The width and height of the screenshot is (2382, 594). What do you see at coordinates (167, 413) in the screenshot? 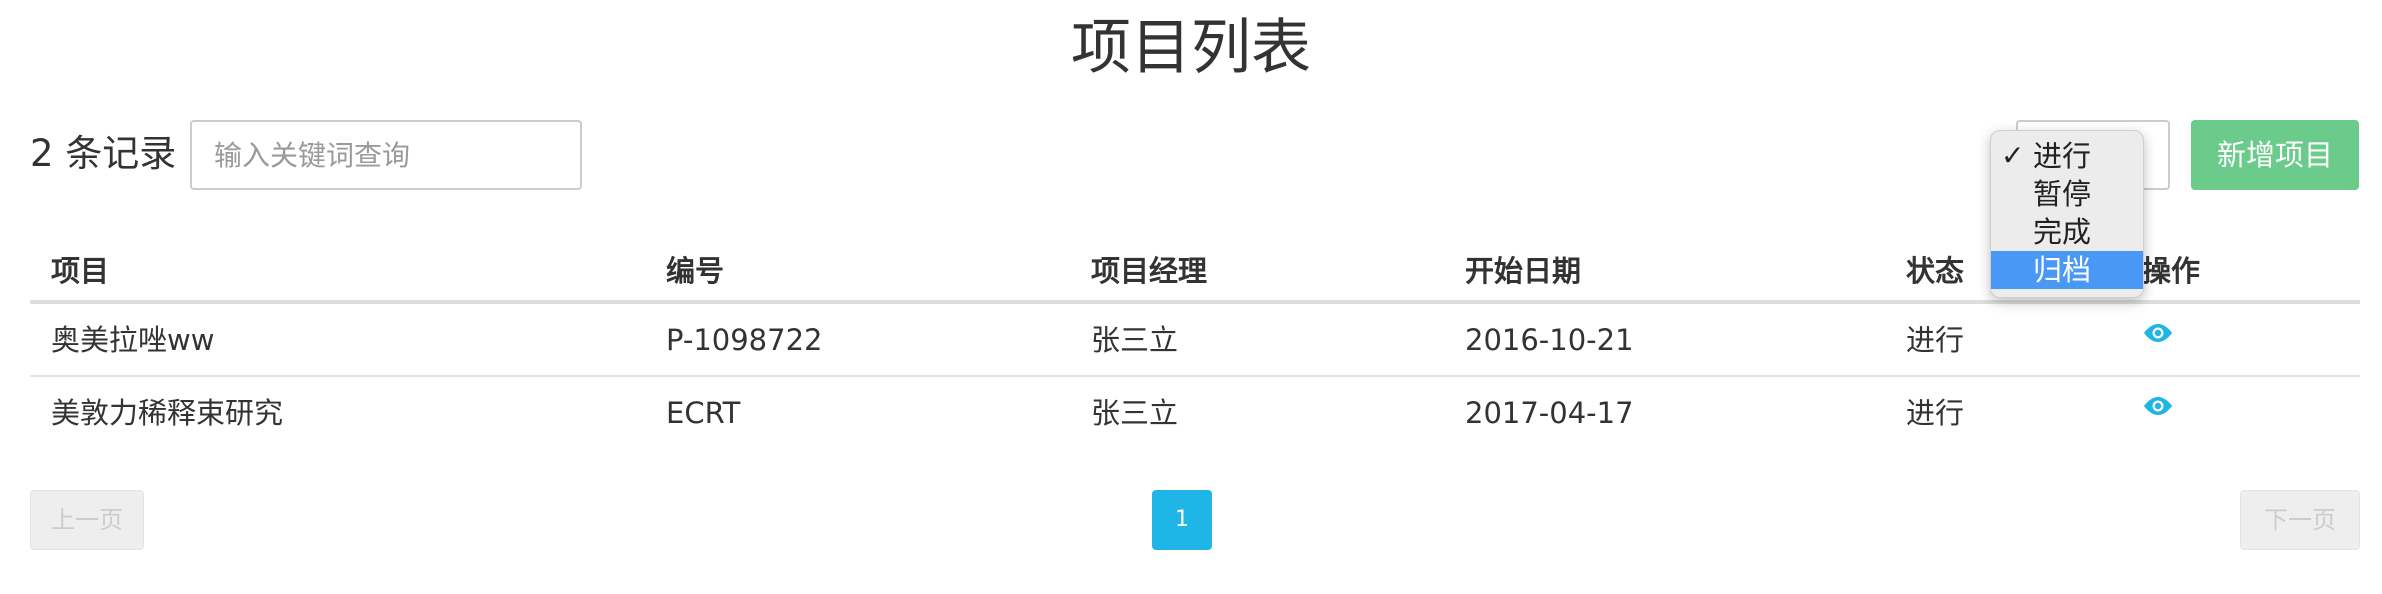
I see `cell-project: 美敦力稀释束研究` at bounding box center [167, 413].